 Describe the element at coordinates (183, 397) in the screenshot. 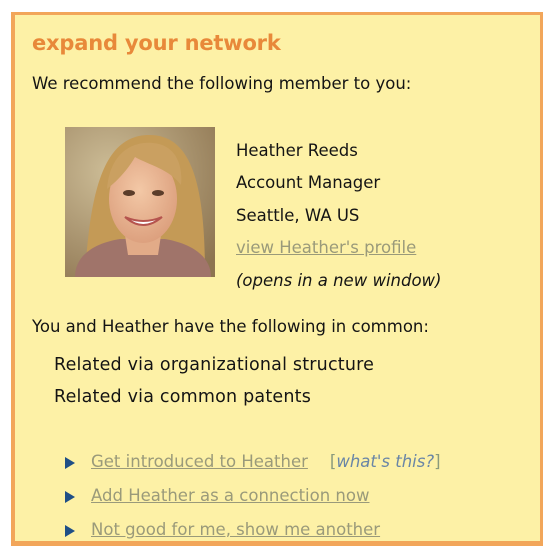

I see `common-item-patents: Related via common patents` at that location.